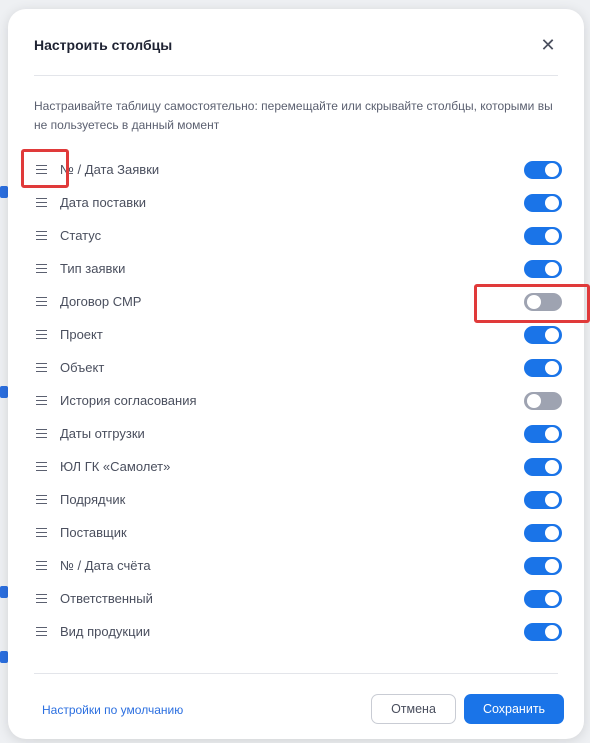 The width and height of the screenshot is (590, 743). Describe the element at coordinates (298, 565) in the screenshot. I see `column-row: № / Дата счёта` at that location.